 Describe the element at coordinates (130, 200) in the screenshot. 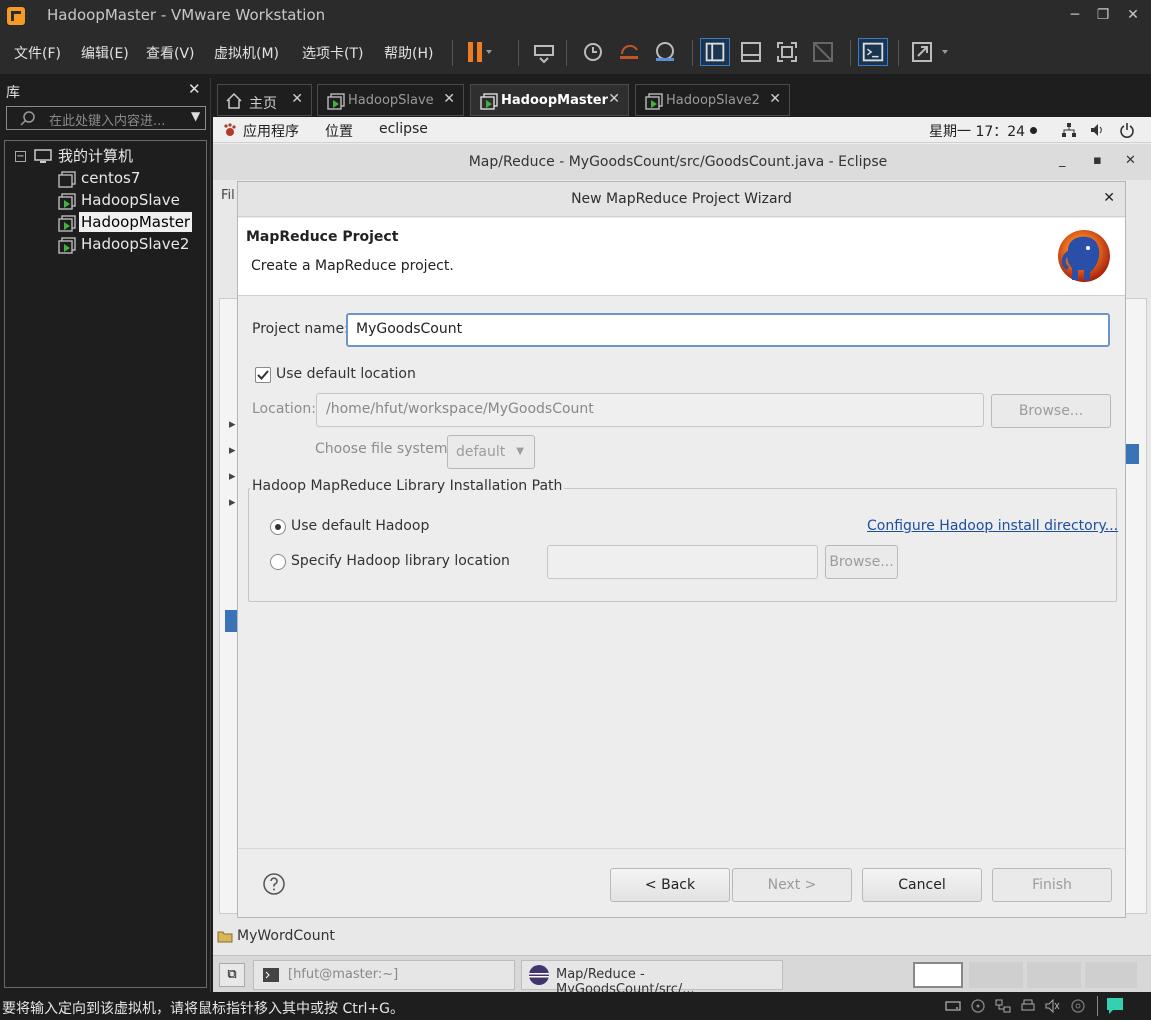

I see `tree-item-hadoopslave: HadoopSlave` at that location.